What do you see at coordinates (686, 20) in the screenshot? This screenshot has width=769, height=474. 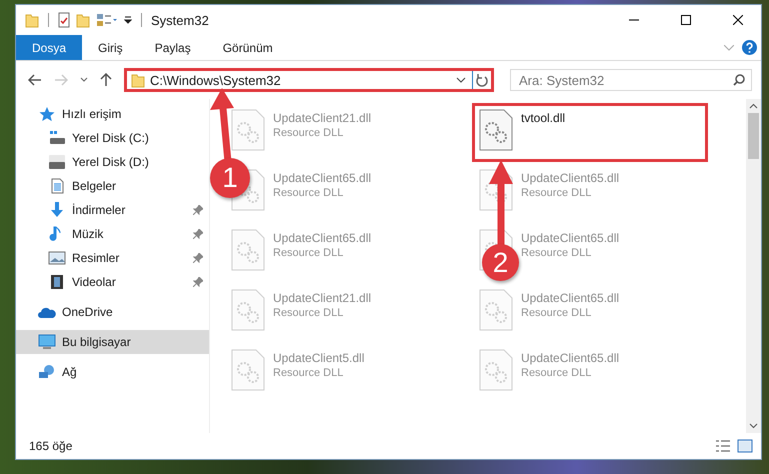 I see `maximize-icon` at bounding box center [686, 20].